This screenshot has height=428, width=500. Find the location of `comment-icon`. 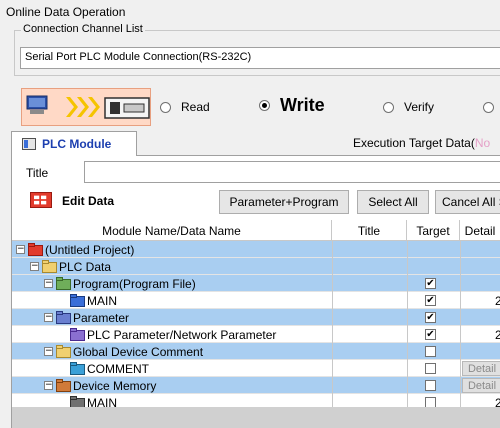

comment-icon is located at coordinates (77, 368).